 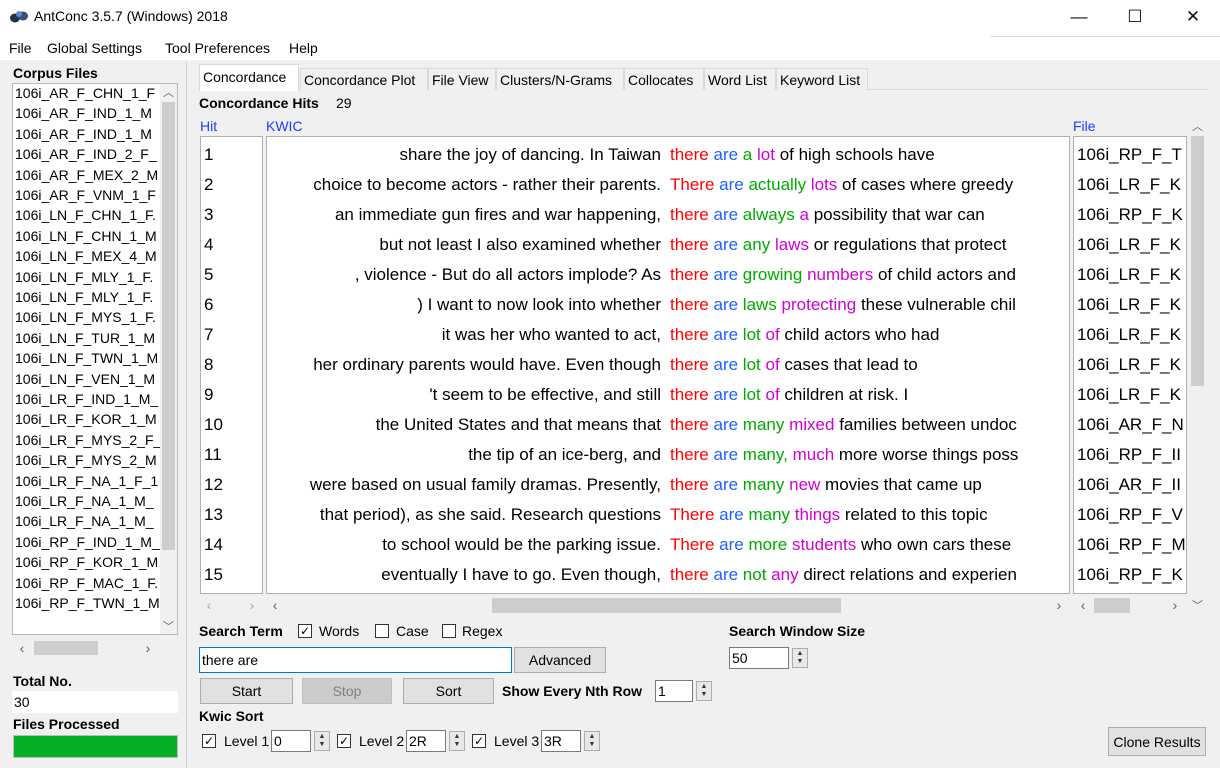 I want to click on corpus-file-item: 106i_AR_F_VNM_1_F, so click(x=88, y=197).